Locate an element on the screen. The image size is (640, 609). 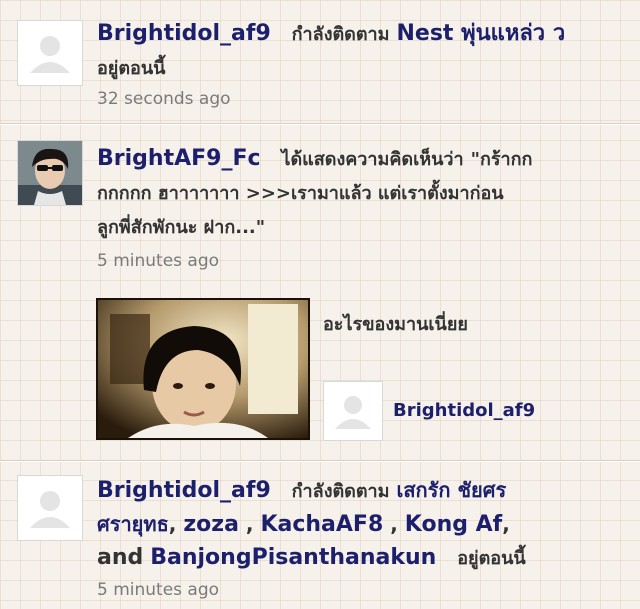
profile-photo is located at coordinates (50, 173).